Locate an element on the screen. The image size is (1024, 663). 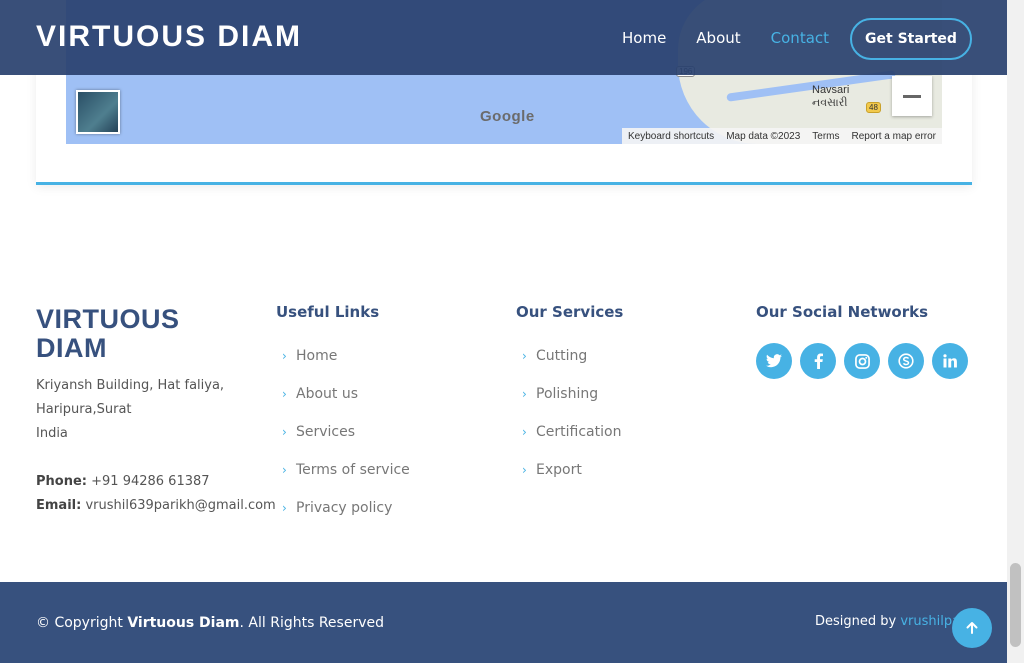
nav-contact: Contact is located at coordinates (800, 38).